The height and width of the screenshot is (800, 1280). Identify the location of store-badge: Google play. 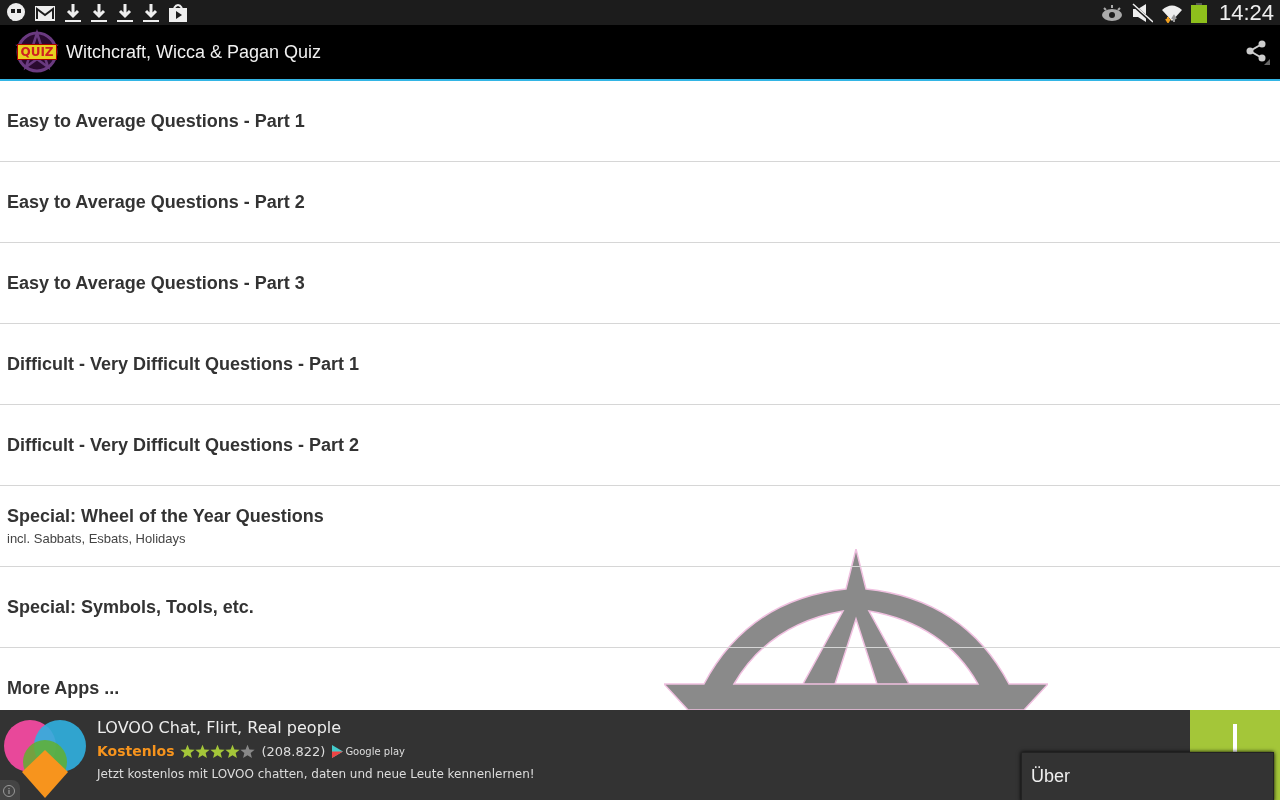
(368, 751).